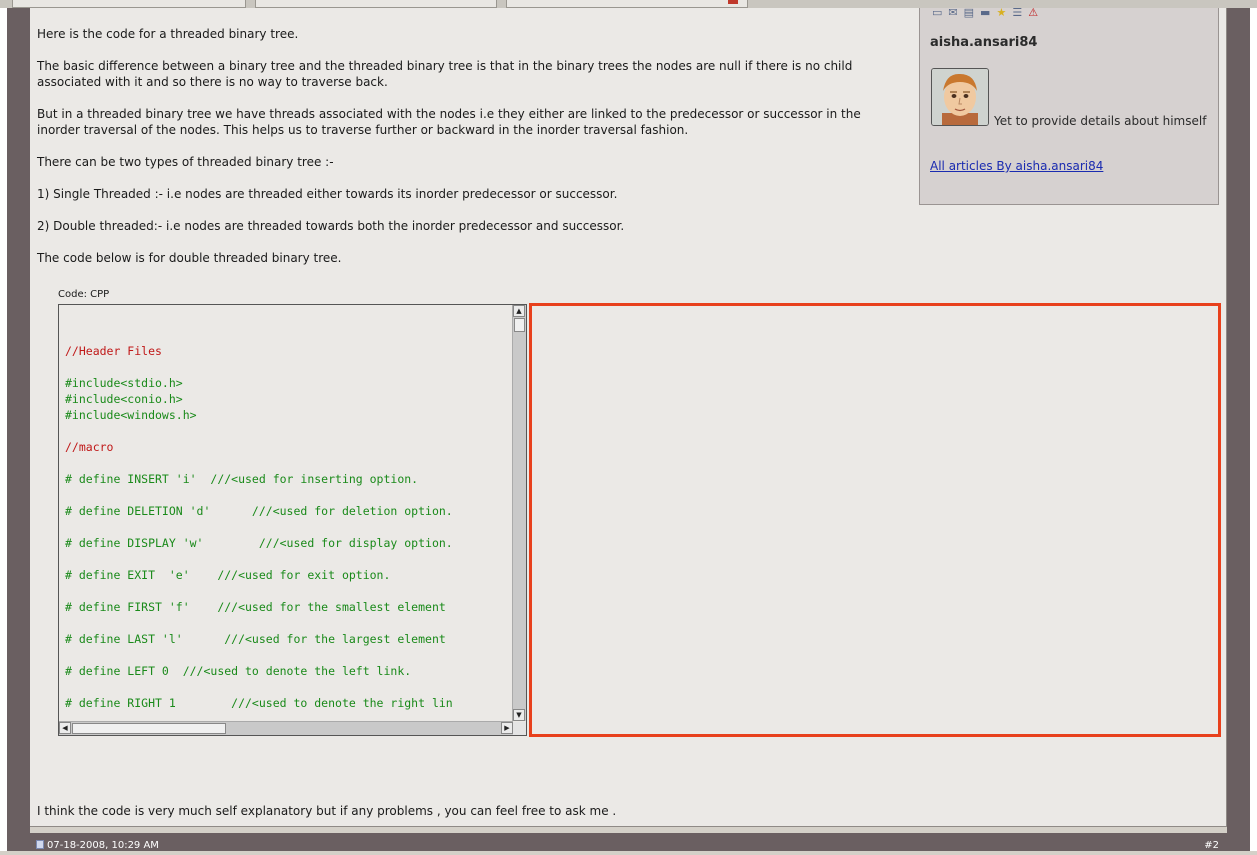 This screenshot has height=855, width=1257. Describe the element at coordinates (1100, 121) in the screenshot. I see `author-description: Yet to provide details about himself` at that location.